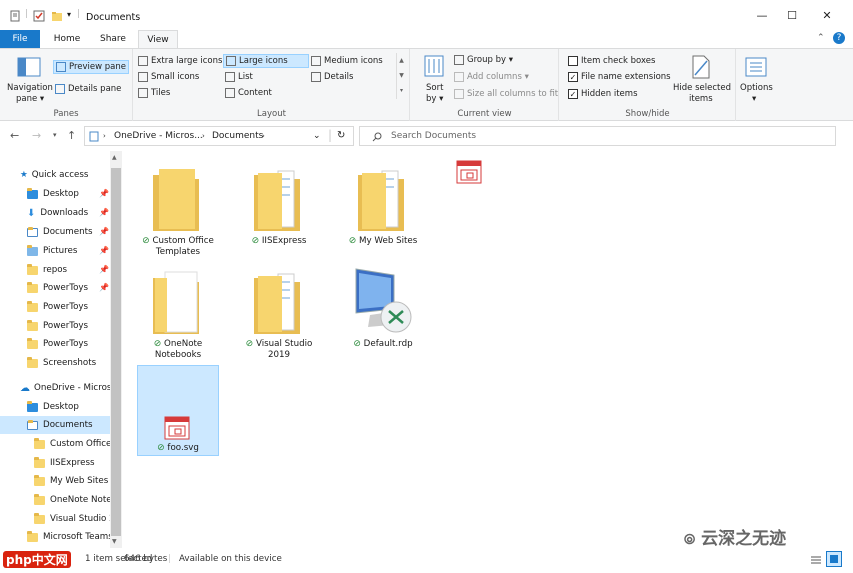  What do you see at coordinates (279, 315) in the screenshot?
I see `file-item: ⊘ Visual Studio 2019` at bounding box center [279, 315].